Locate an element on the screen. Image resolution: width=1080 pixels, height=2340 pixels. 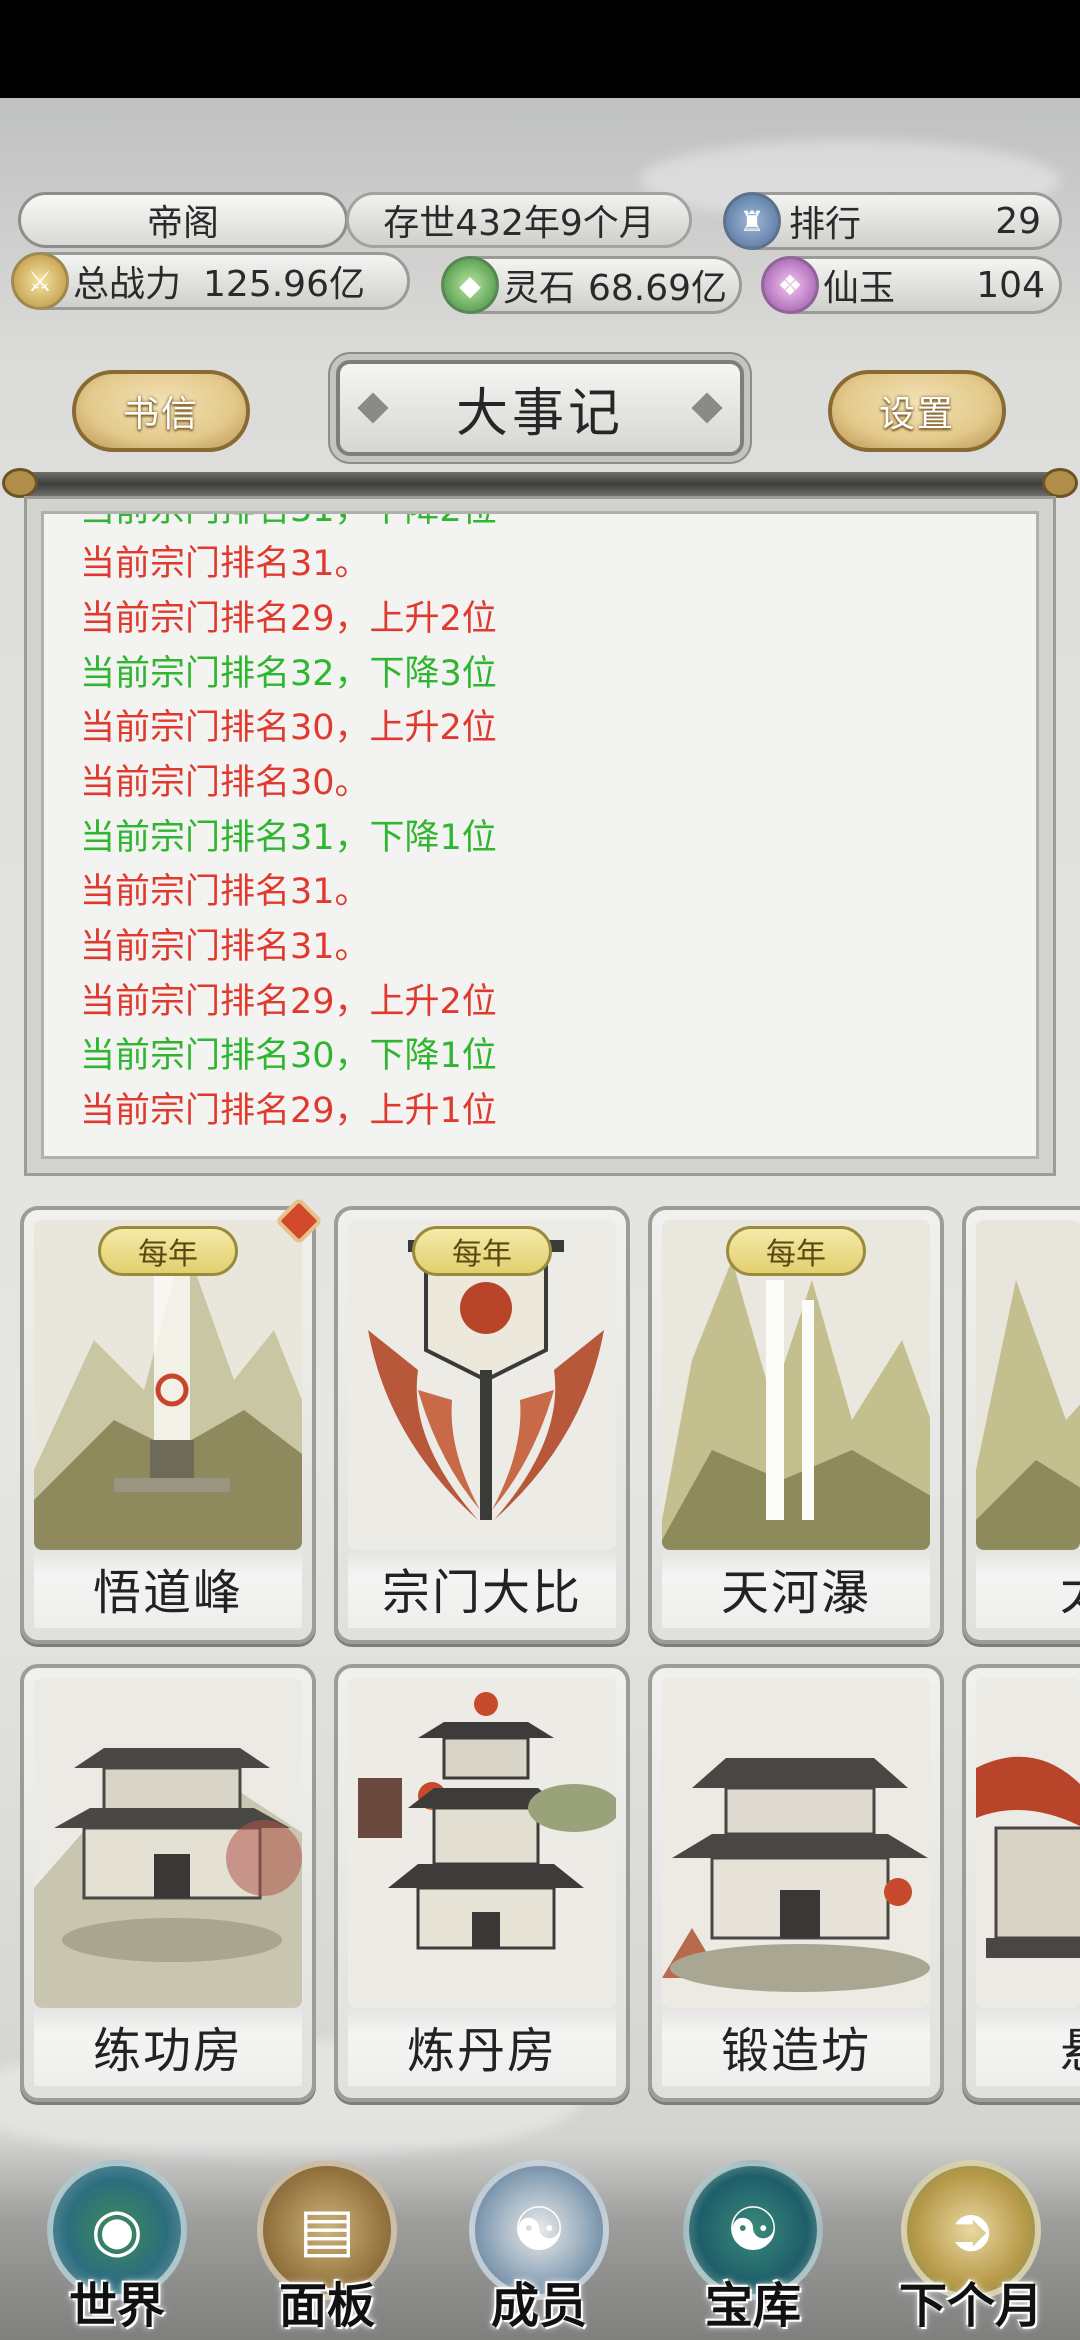
power-value: 125.96亿 is located at coordinates (284, 284).